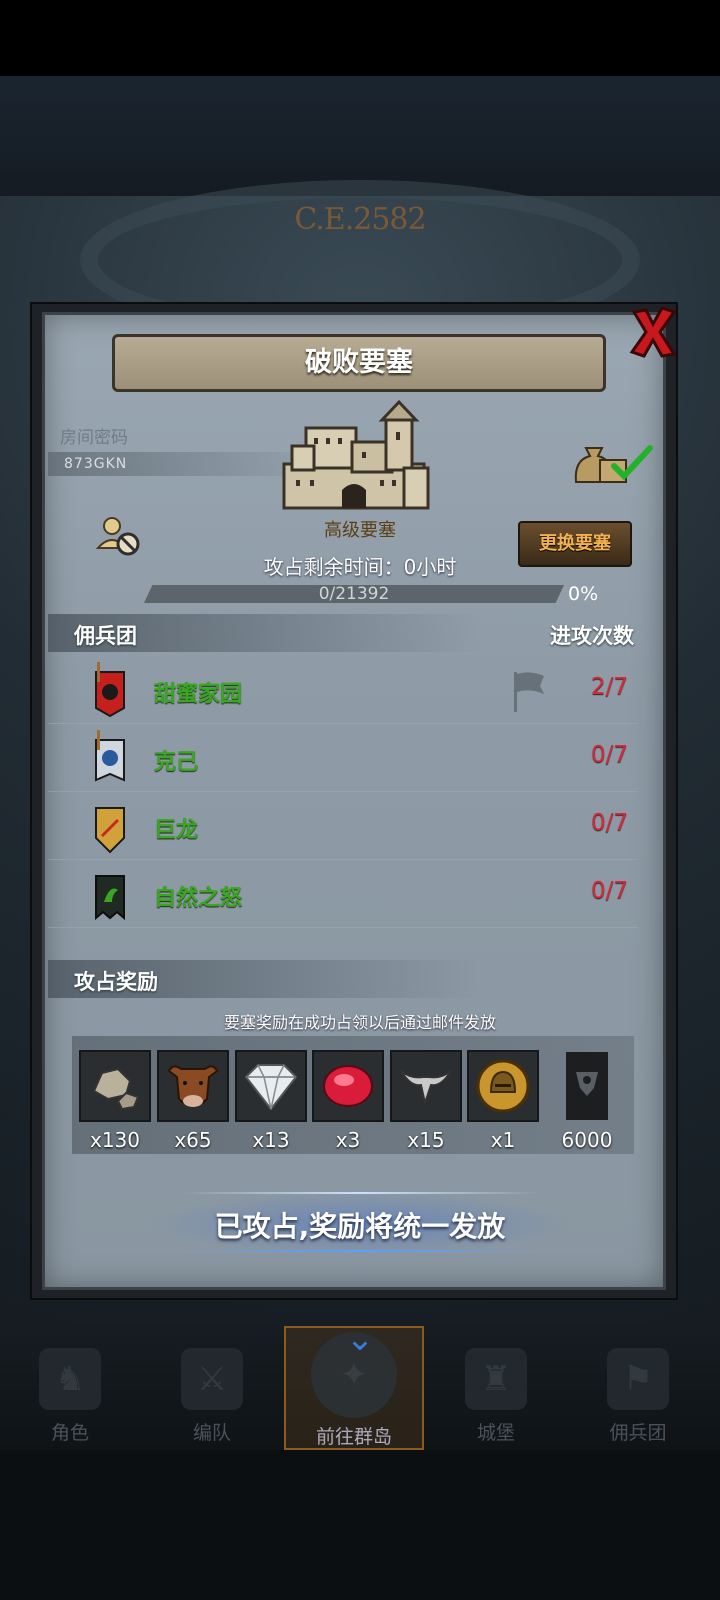 The height and width of the screenshot is (1600, 720). Describe the element at coordinates (343, 758) in the screenshot. I see `mercenary-row: 克己 0/7` at that location.